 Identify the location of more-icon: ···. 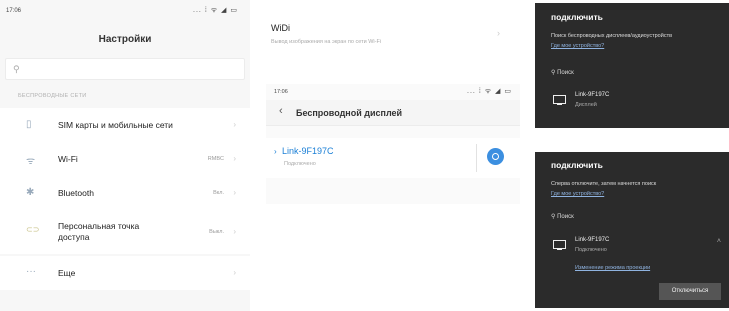
(31, 271).